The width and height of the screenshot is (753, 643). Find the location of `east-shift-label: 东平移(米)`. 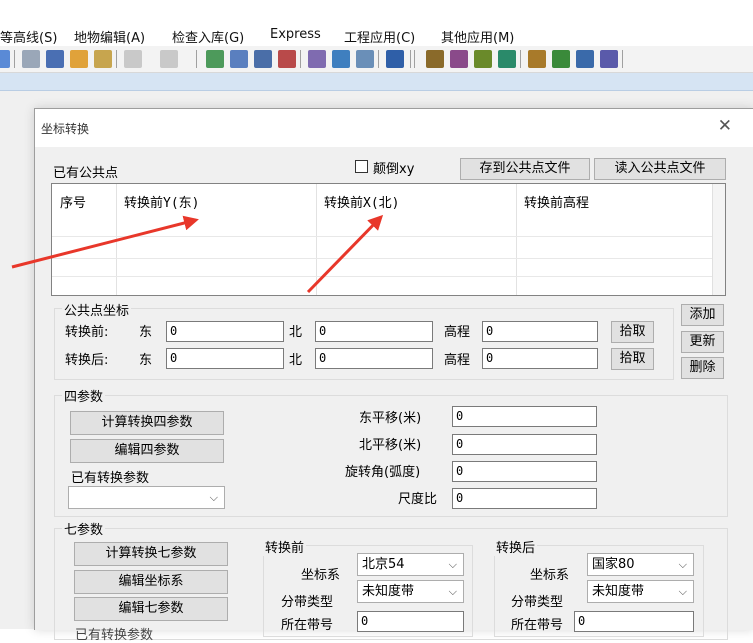

east-shift-label: 东平移(米) is located at coordinates (390, 418).